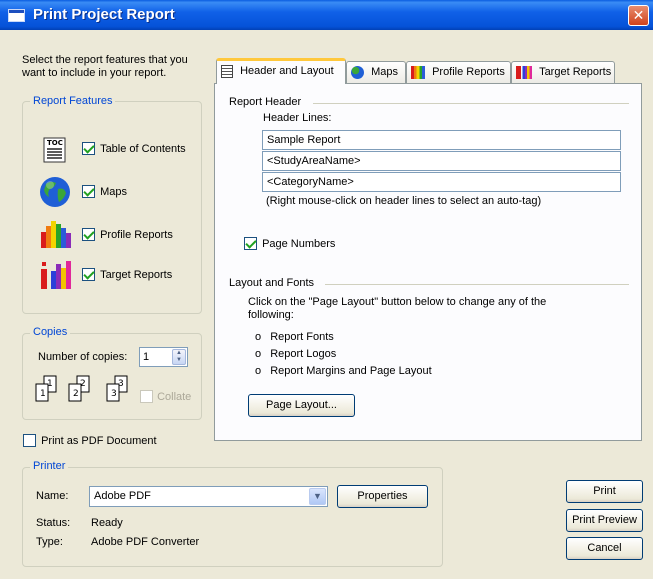  Describe the element at coordinates (104, 14) in the screenshot. I see `window-title: Print Project Report` at that location.